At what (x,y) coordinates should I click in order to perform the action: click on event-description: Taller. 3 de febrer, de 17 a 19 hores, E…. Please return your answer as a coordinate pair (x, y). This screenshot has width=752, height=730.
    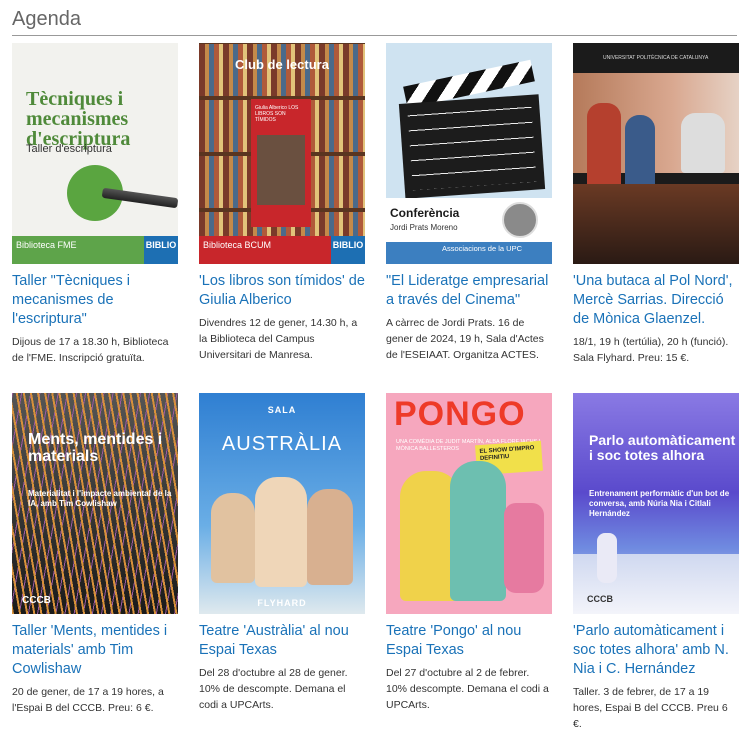
    Looking at the image, I should click on (650, 708).